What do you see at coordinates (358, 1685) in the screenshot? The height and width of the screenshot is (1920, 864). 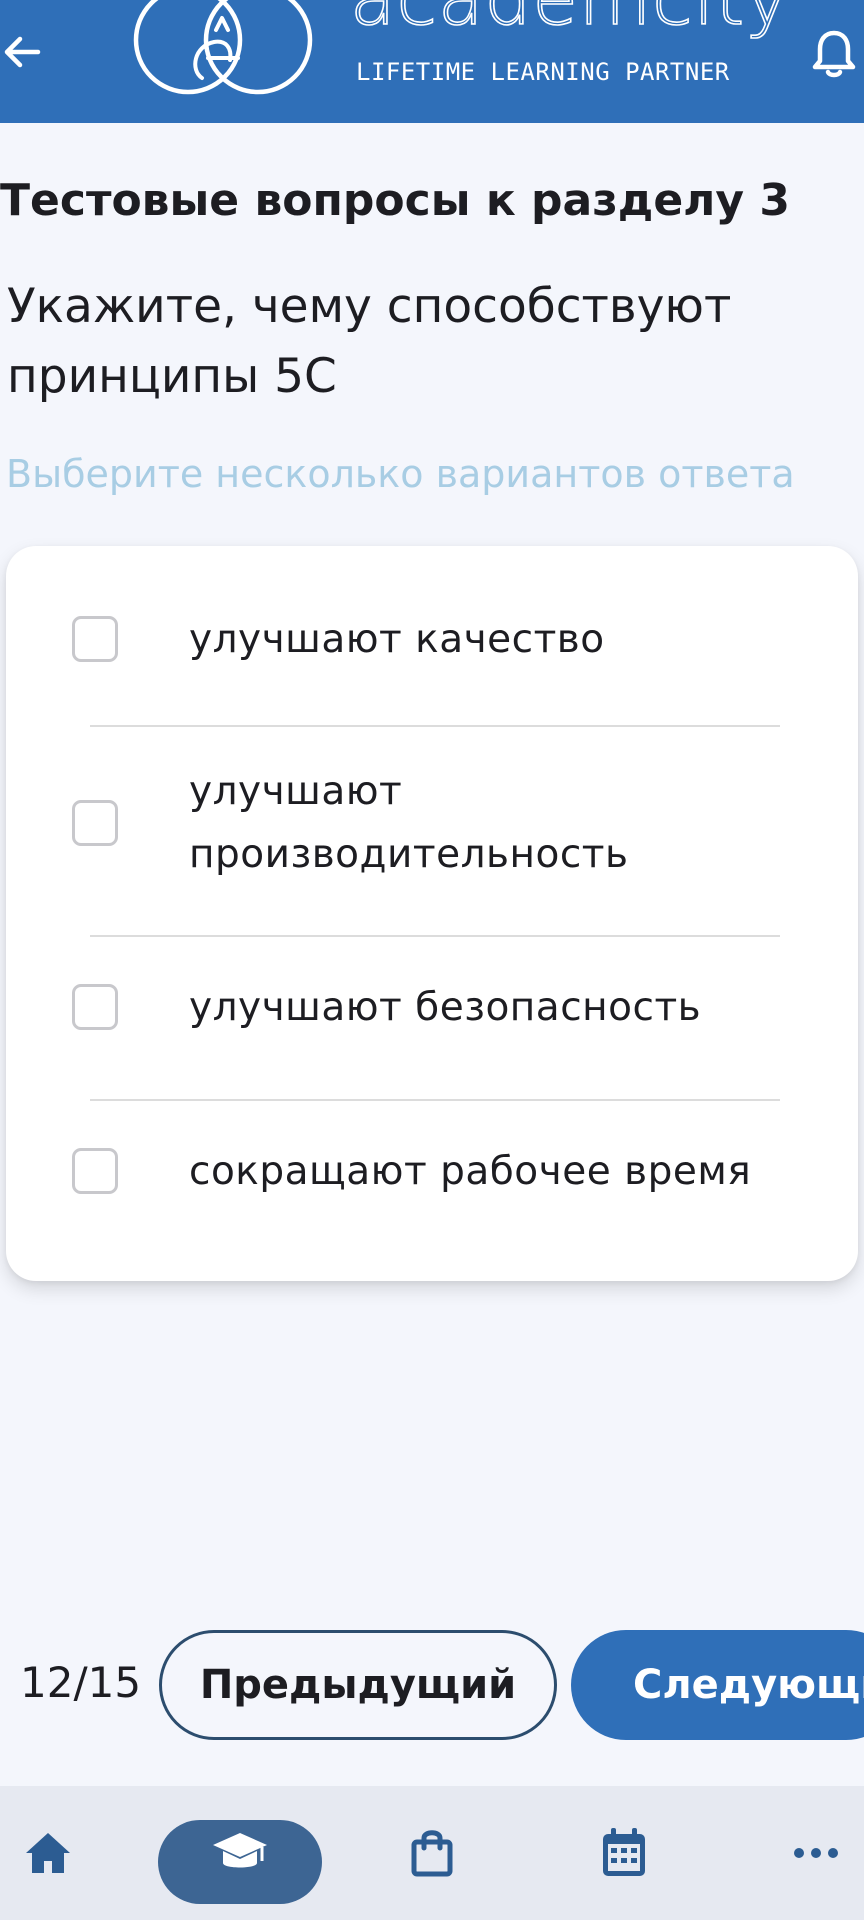 I see `previous-button: Предыдущий` at bounding box center [358, 1685].